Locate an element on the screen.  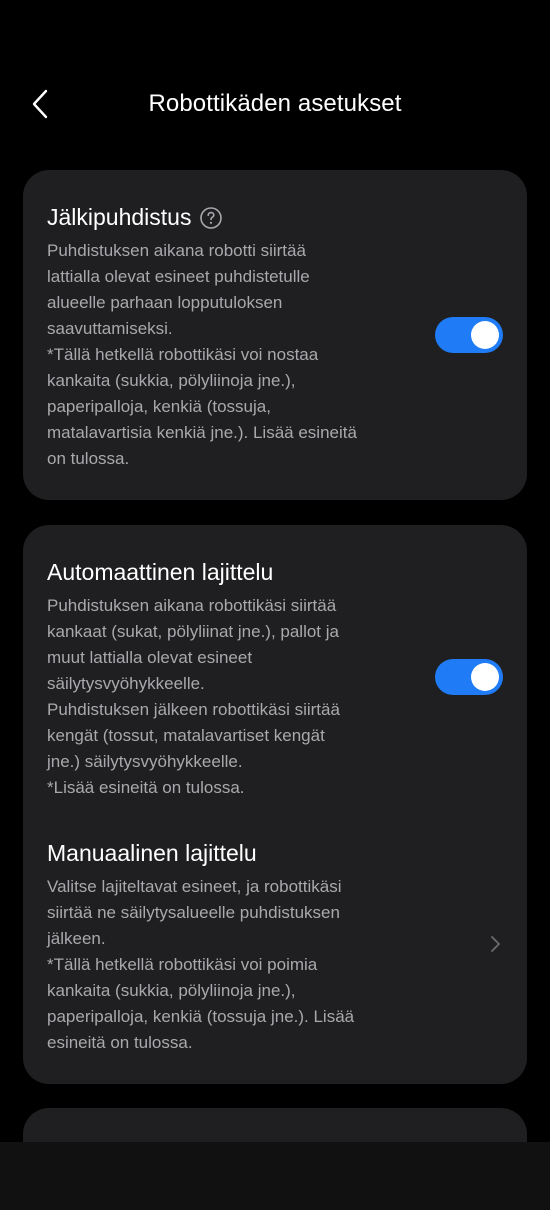
post-cleaning-toggle is located at coordinates (469, 335).